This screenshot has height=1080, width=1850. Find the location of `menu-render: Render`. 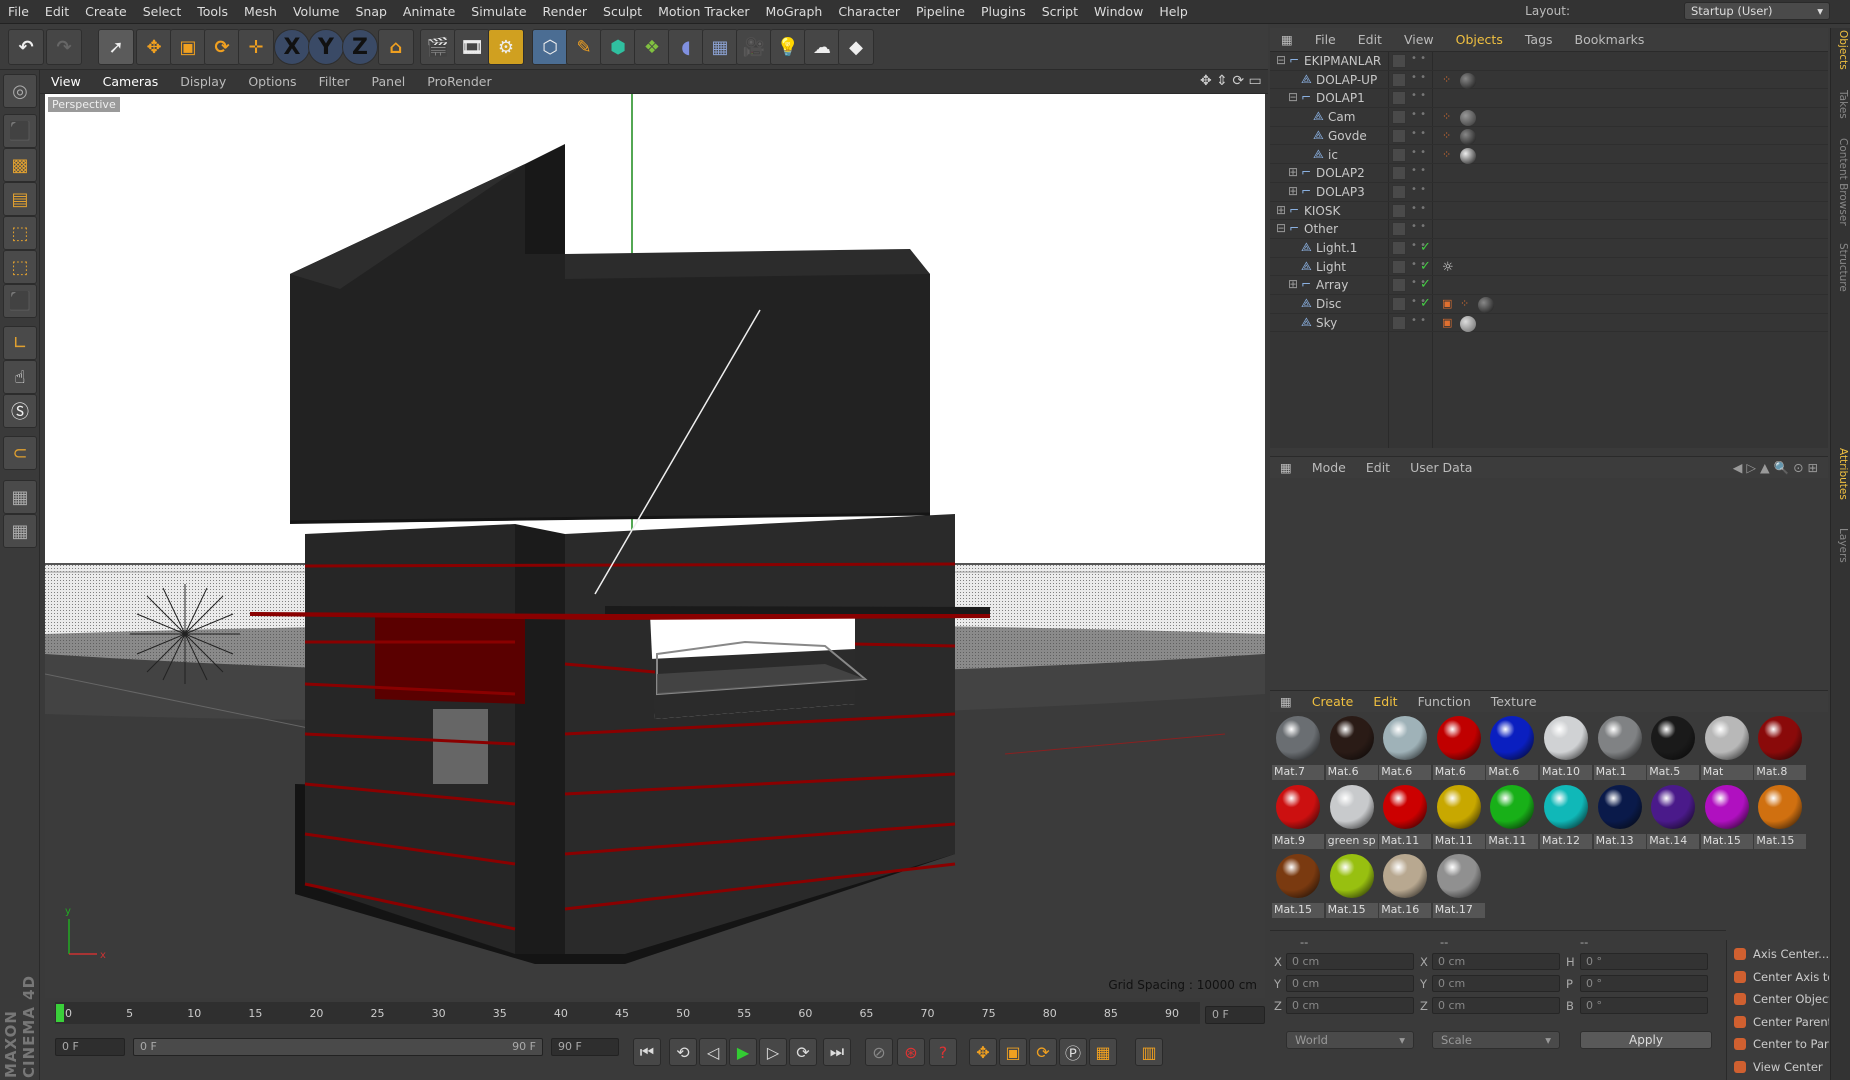

menu-render: Render is located at coordinates (565, 12).